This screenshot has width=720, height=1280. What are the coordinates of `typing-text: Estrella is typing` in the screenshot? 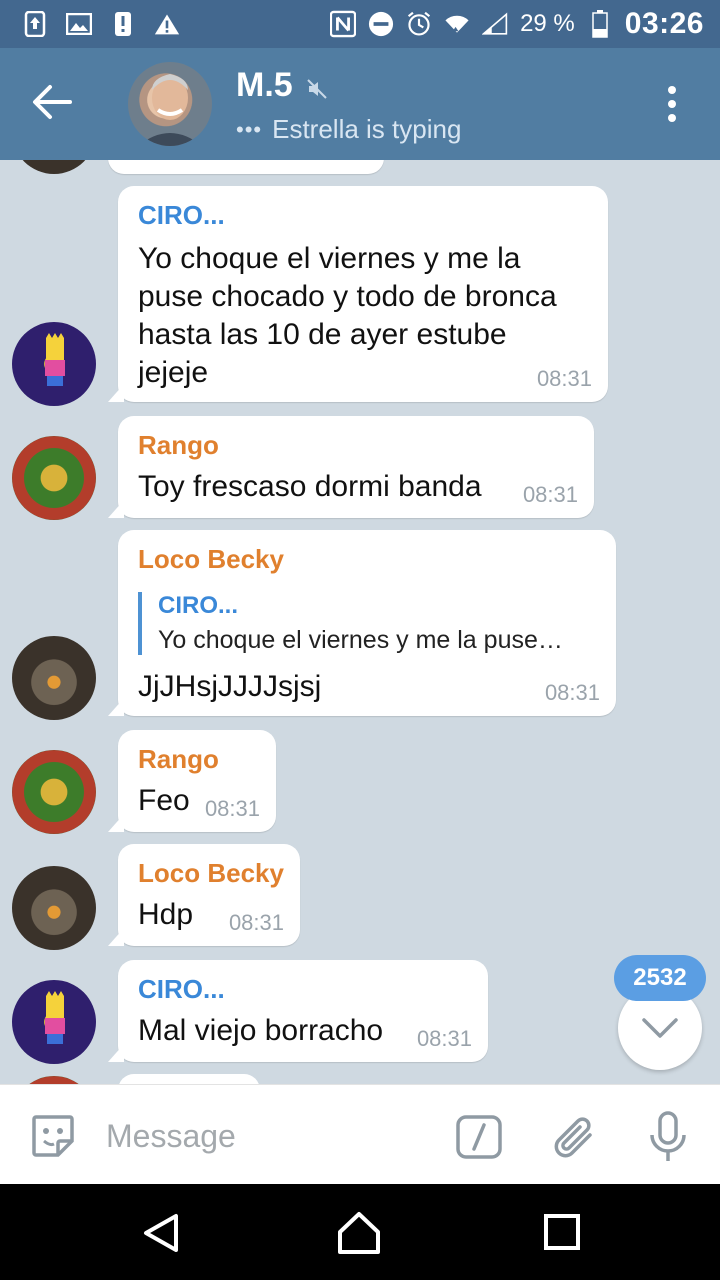 It's located at (367, 129).